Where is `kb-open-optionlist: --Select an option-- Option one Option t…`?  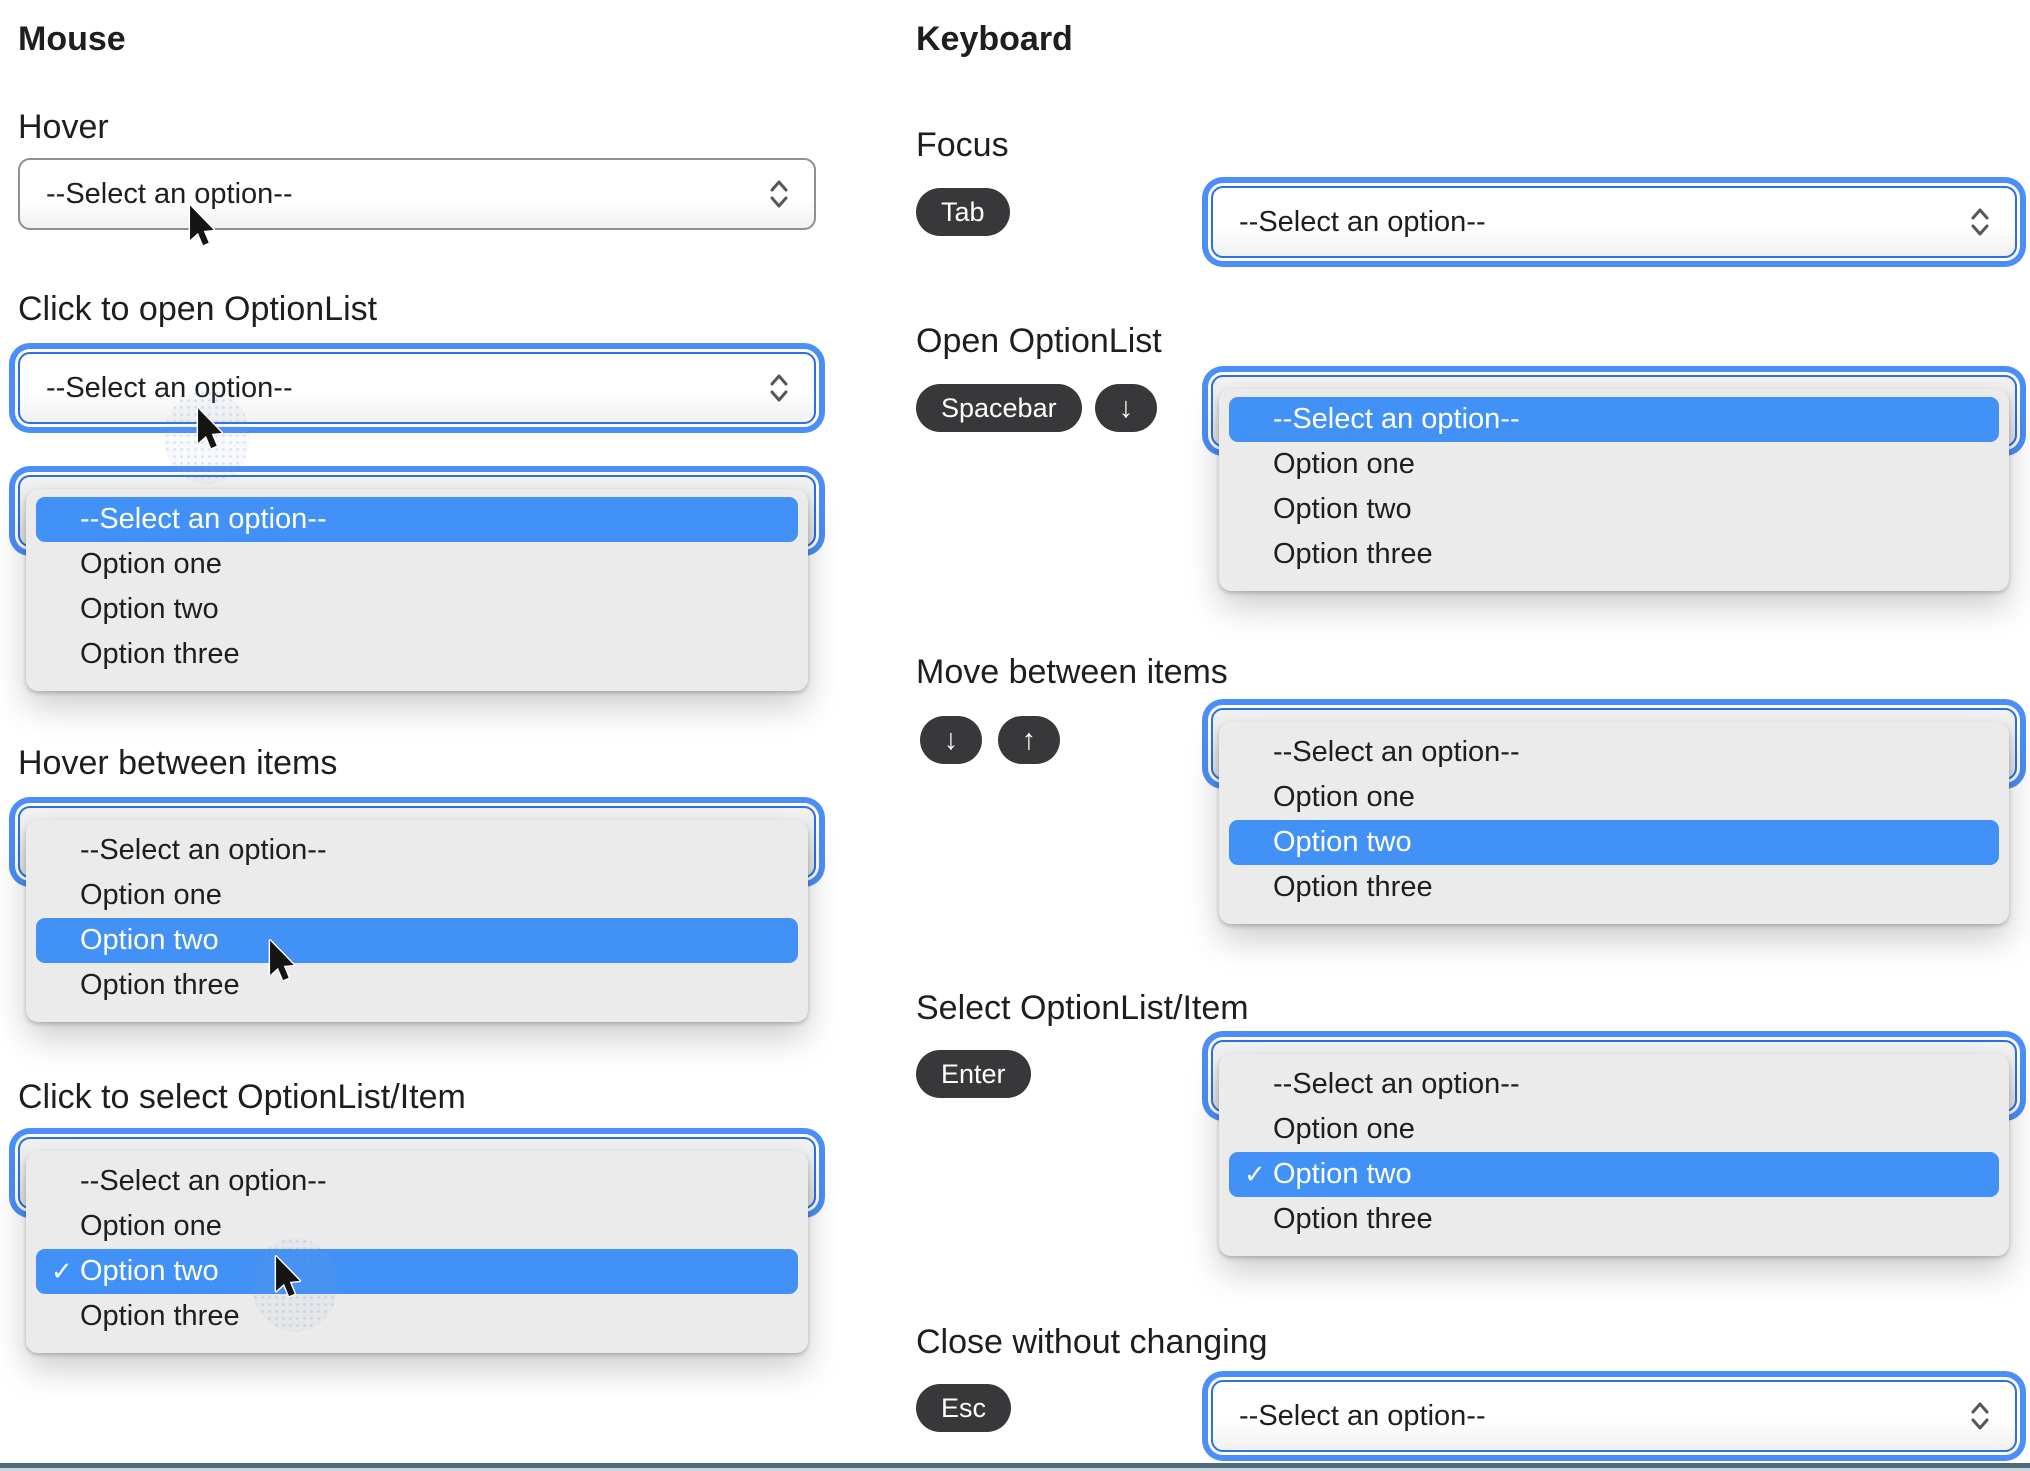 kb-open-optionlist: --Select an option-- Option one Option t… is located at coordinates (1614, 483).